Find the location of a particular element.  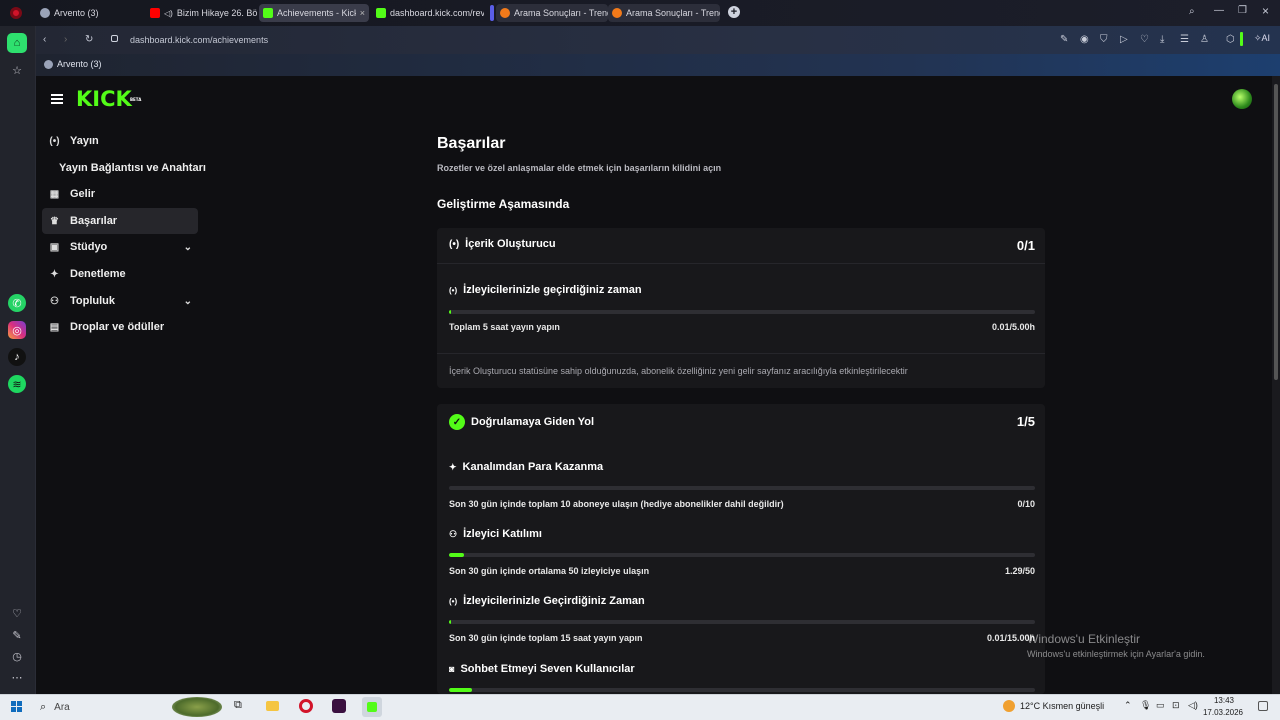

history-icon: ◷ is located at coordinates (17, 656).